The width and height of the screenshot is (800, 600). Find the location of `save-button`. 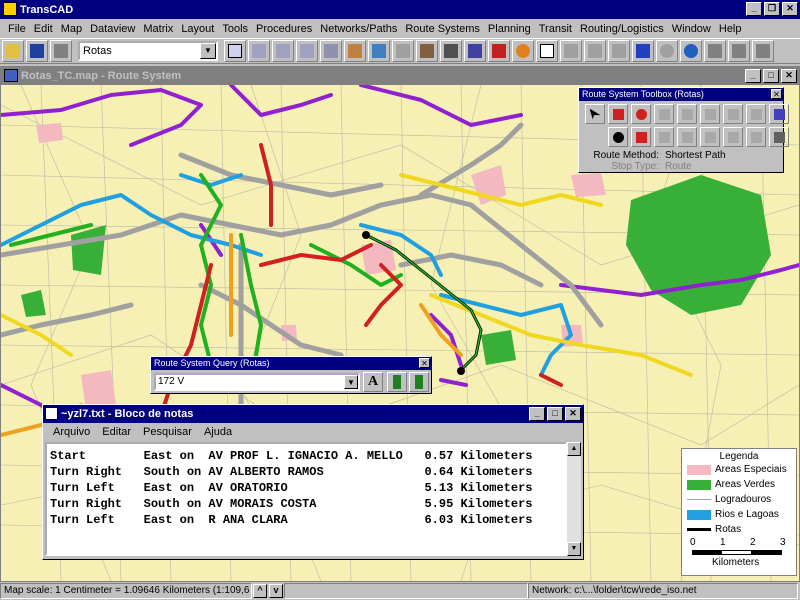

save-button is located at coordinates (37, 51).